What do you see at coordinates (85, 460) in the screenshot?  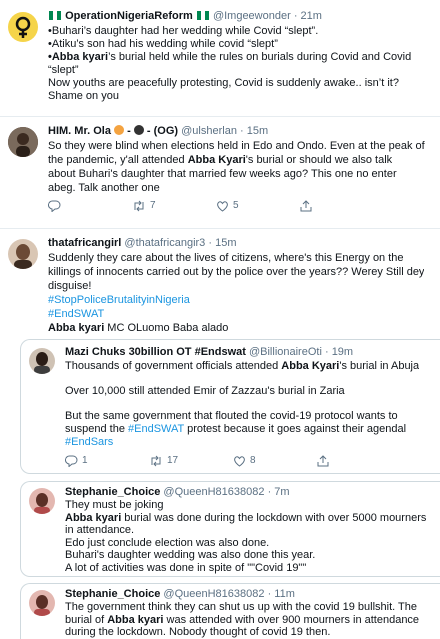 I see `reply-count: 1` at bounding box center [85, 460].